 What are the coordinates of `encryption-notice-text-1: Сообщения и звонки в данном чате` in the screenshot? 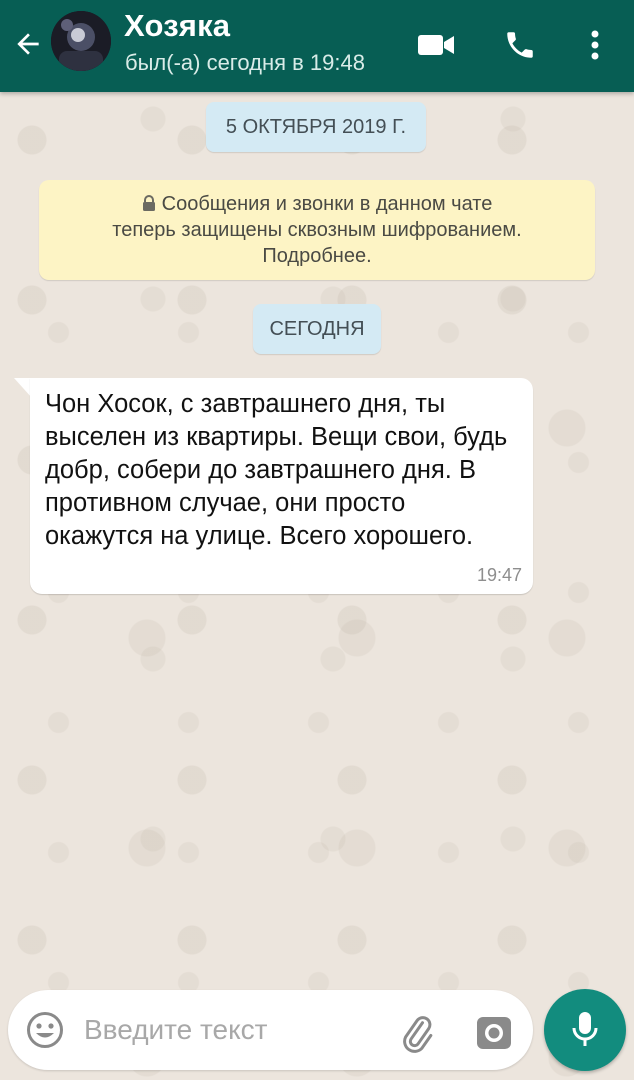 It's located at (327, 204).